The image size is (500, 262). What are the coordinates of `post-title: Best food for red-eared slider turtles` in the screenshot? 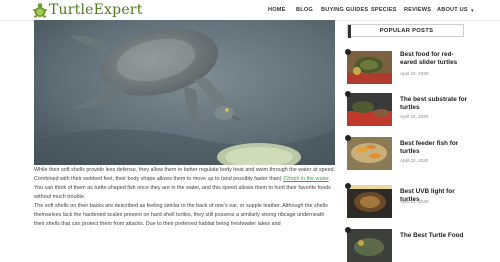 It's located at (434, 59).